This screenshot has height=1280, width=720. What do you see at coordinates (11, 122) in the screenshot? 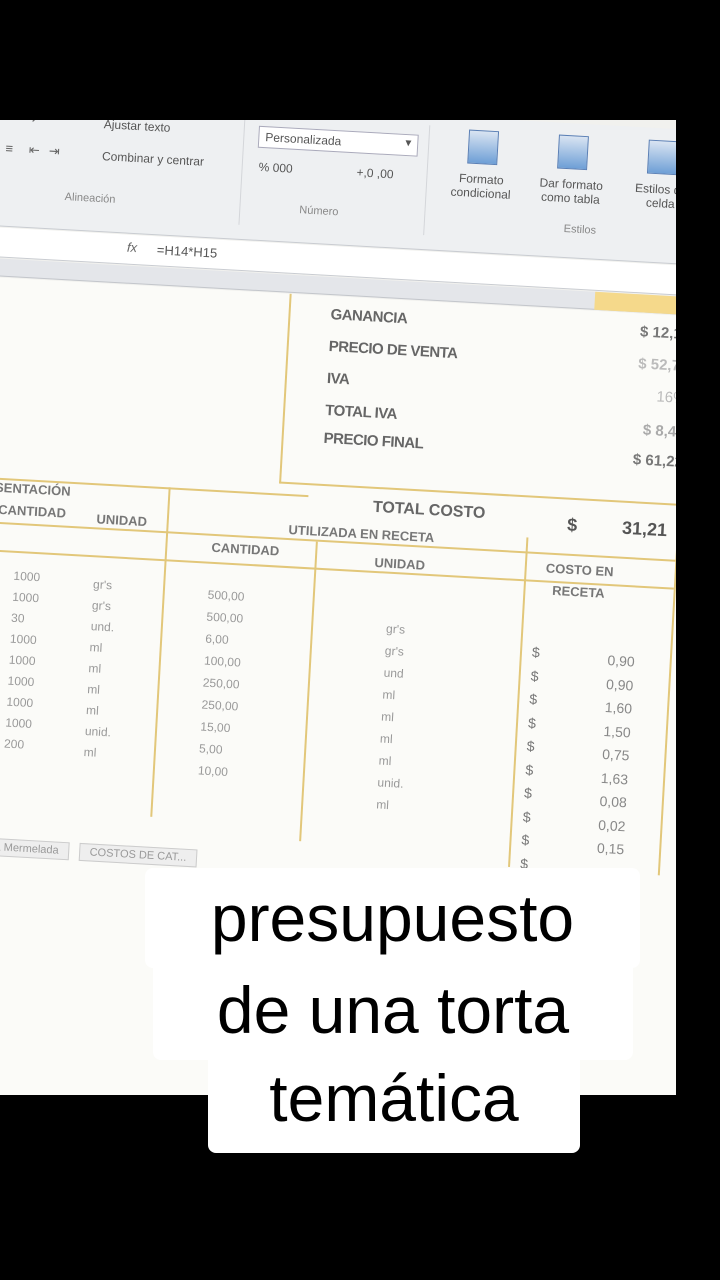
I see `align-icon: ≡` at bounding box center [11, 122].